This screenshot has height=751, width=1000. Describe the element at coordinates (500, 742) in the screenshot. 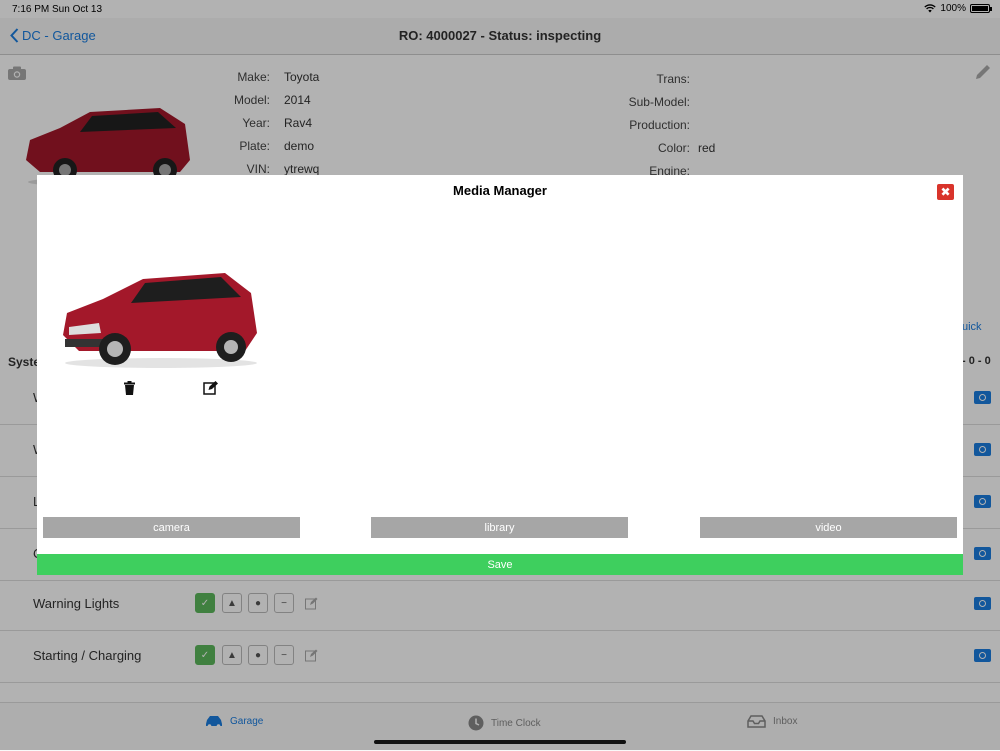

I see `home-indicator` at that location.